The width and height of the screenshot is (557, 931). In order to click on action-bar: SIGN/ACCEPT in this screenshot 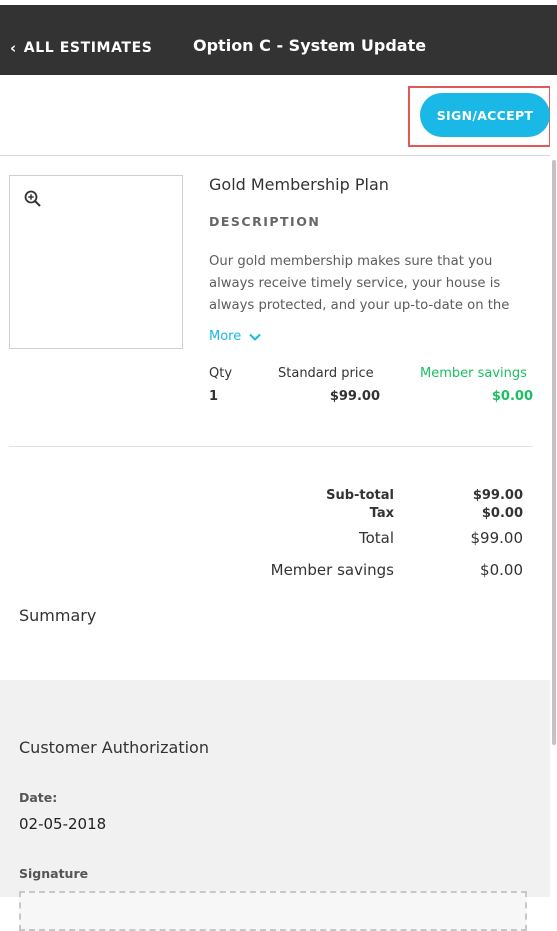, I will do `click(278, 115)`.